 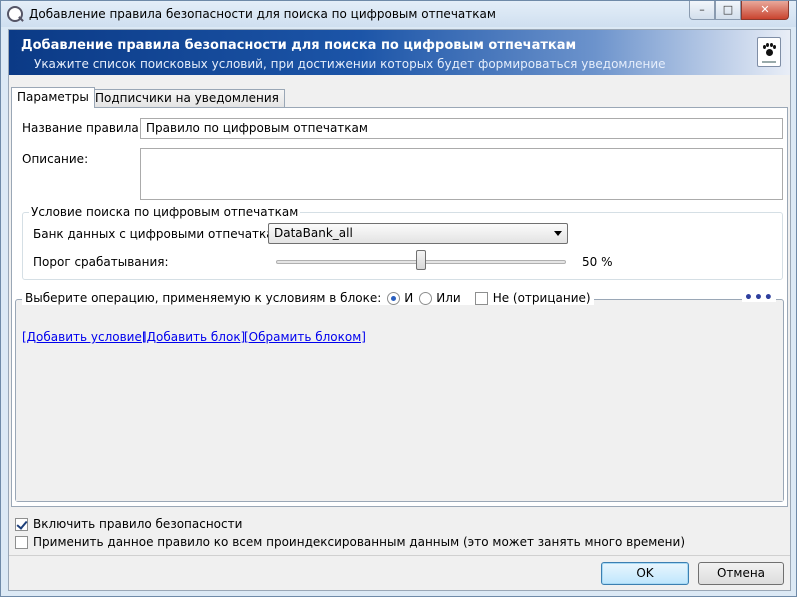 What do you see at coordinates (461, 128) in the screenshot?
I see `rule-name-input: Правило по цифровым отпечаткам` at bounding box center [461, 128].